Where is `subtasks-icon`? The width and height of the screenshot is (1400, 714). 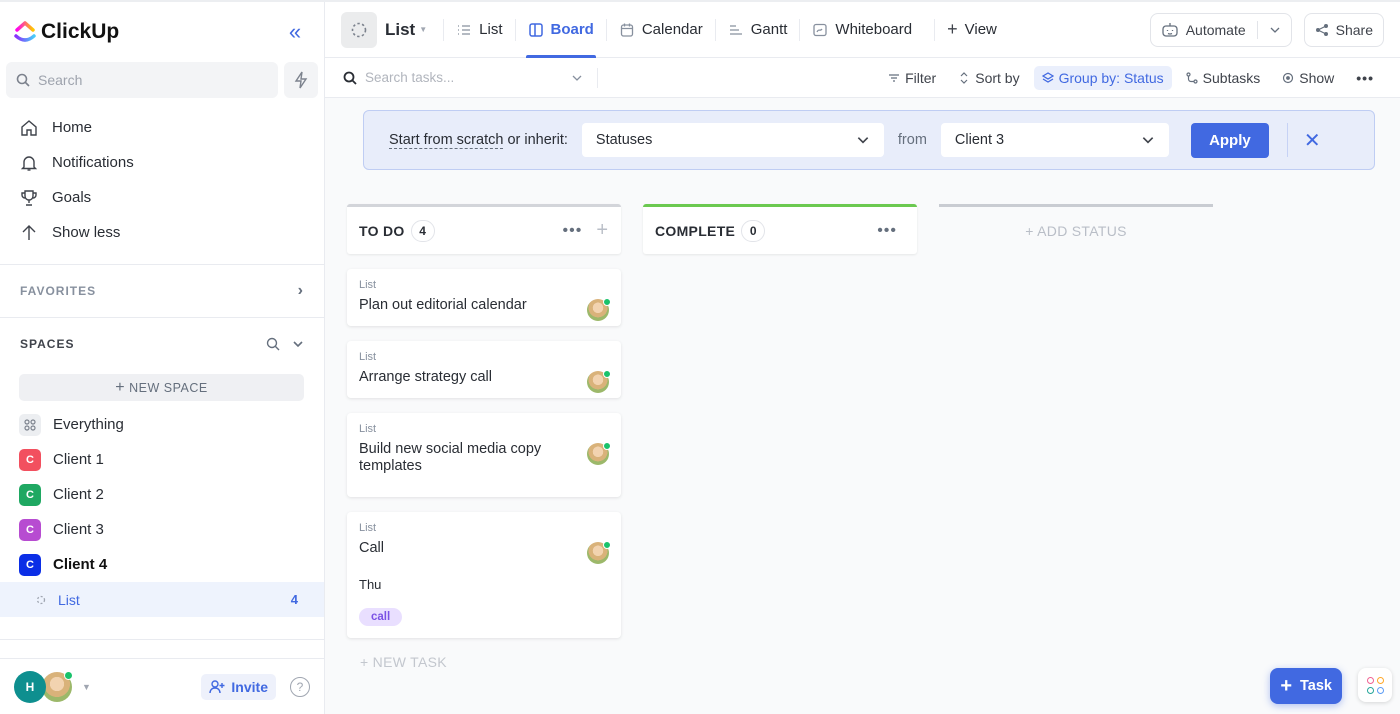 subtasks-icon is located at coordinates (1192, 77).